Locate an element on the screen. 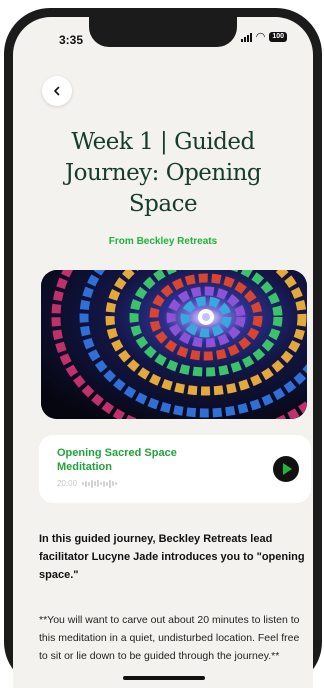 The image size is (324, 688). source-label: From Beckley Retreats is located at coordinates (163, 241).